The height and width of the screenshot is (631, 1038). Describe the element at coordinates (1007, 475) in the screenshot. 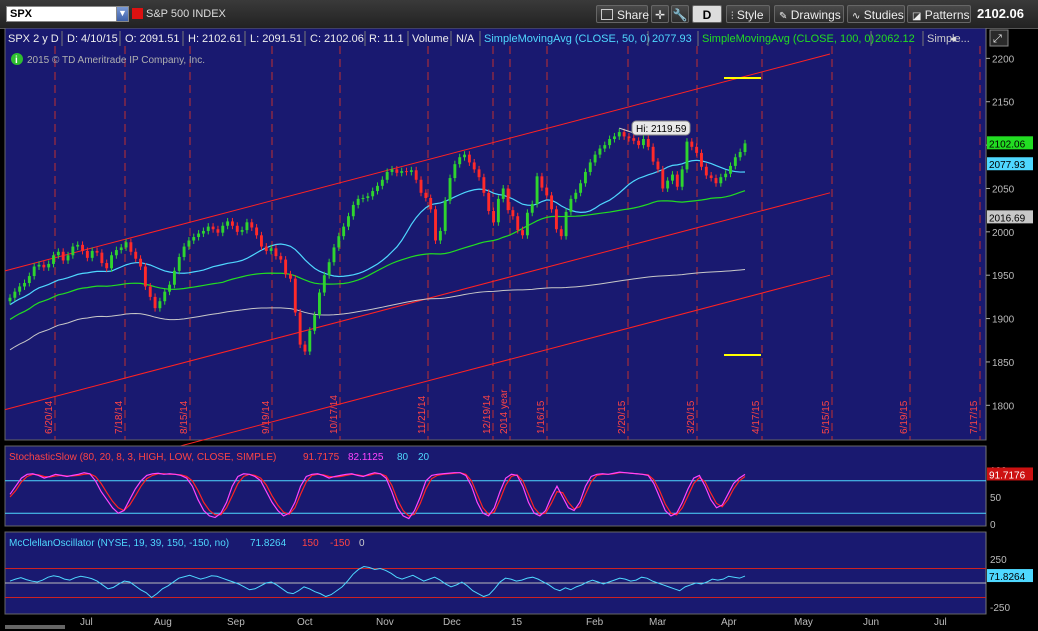

I see `stochastic-last-label: 91.7176` at that location.